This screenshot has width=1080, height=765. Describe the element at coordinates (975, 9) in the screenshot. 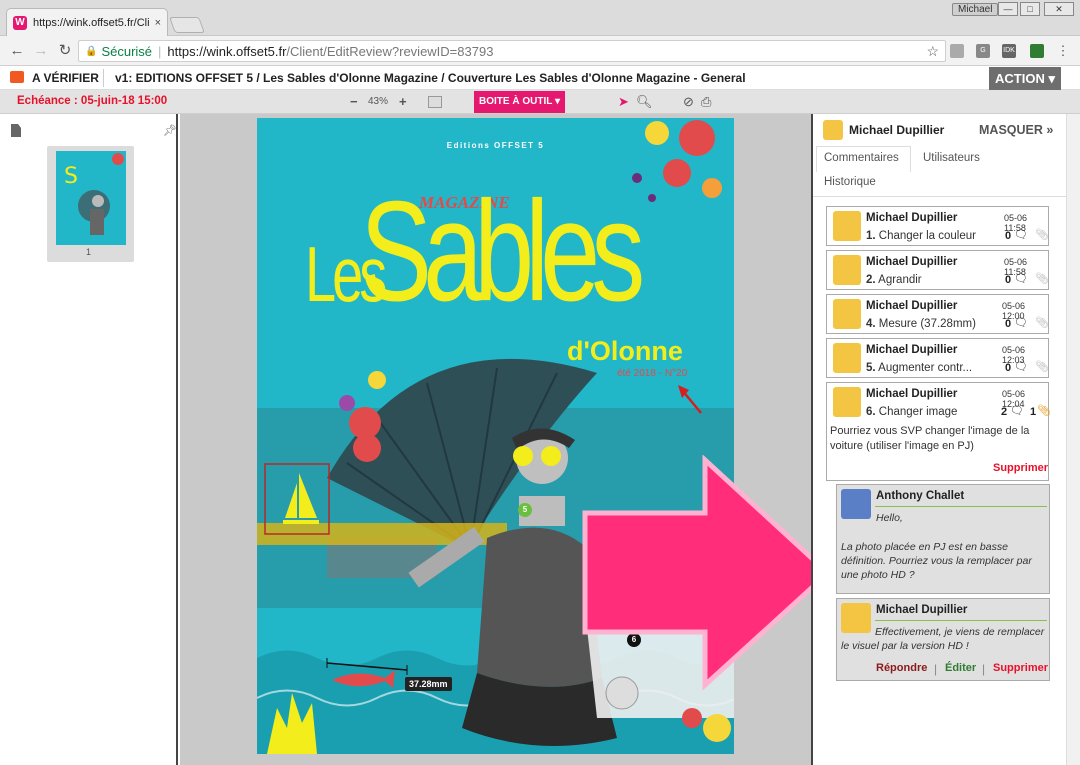

I see `browser-user-badge: Michael` at that location.